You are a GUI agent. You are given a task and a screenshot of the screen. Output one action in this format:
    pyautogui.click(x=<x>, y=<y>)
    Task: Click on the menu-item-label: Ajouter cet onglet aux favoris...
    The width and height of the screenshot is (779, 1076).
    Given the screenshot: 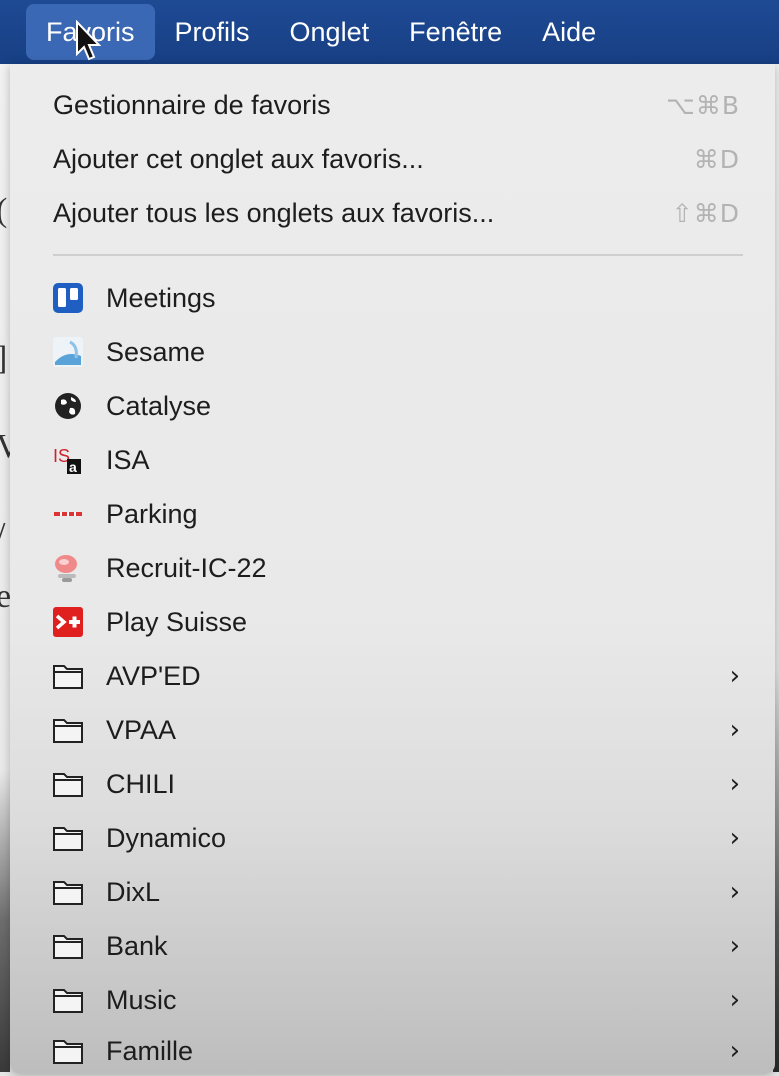 What is the action you would take?
    pyautogui.click(x=238, y=158)
    